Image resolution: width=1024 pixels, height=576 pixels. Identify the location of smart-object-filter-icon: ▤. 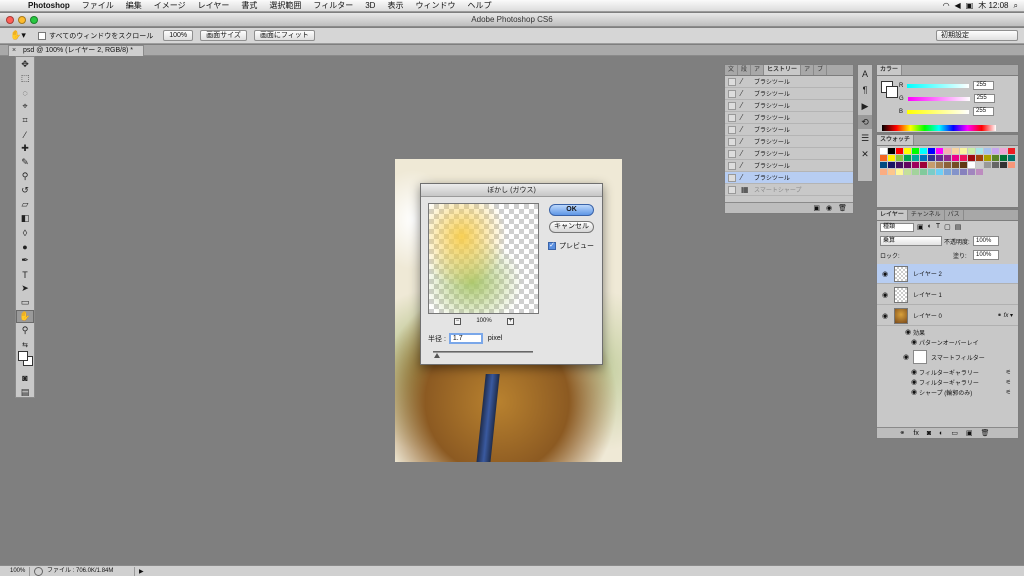
(958, 227).